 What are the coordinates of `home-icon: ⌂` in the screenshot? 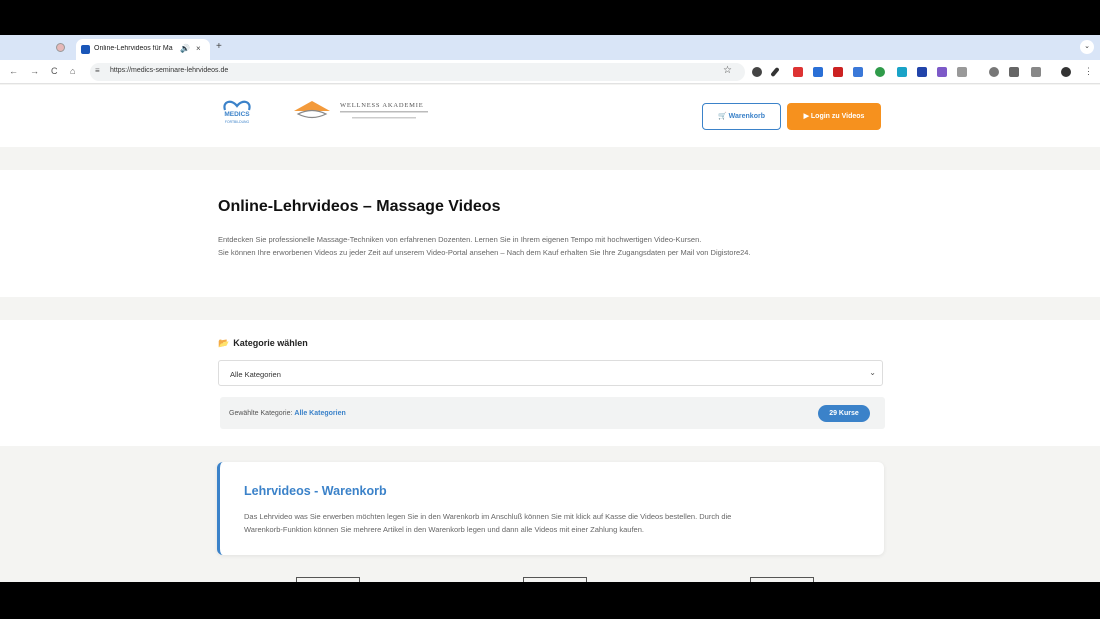 It's located at (72, 71).